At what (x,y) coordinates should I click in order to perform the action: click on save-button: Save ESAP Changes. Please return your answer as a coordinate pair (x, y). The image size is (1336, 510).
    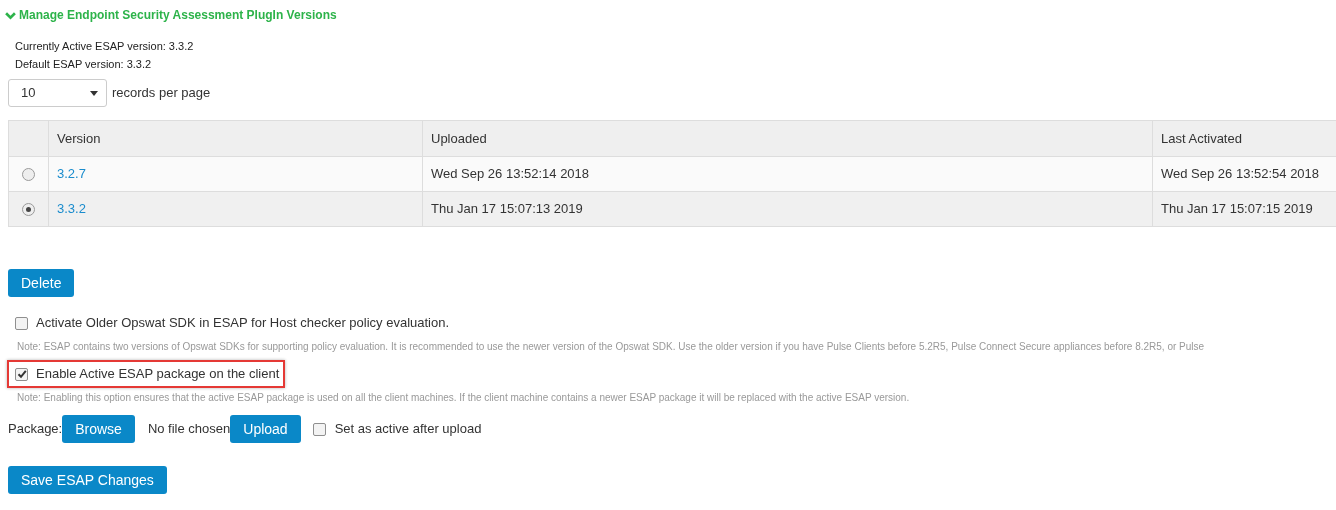
    Looking at the image, I should click on (87, 480).